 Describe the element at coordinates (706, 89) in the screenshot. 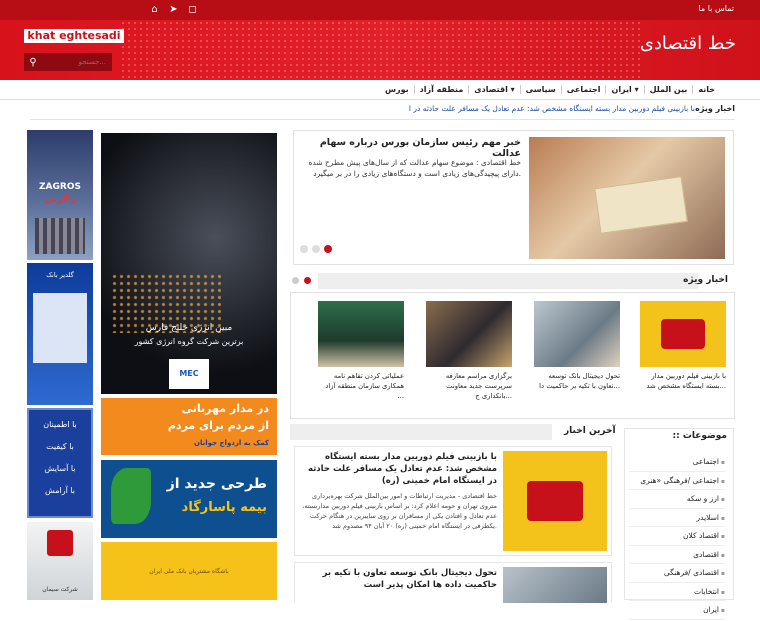

I see `nav-item-home: خانه` at that location.